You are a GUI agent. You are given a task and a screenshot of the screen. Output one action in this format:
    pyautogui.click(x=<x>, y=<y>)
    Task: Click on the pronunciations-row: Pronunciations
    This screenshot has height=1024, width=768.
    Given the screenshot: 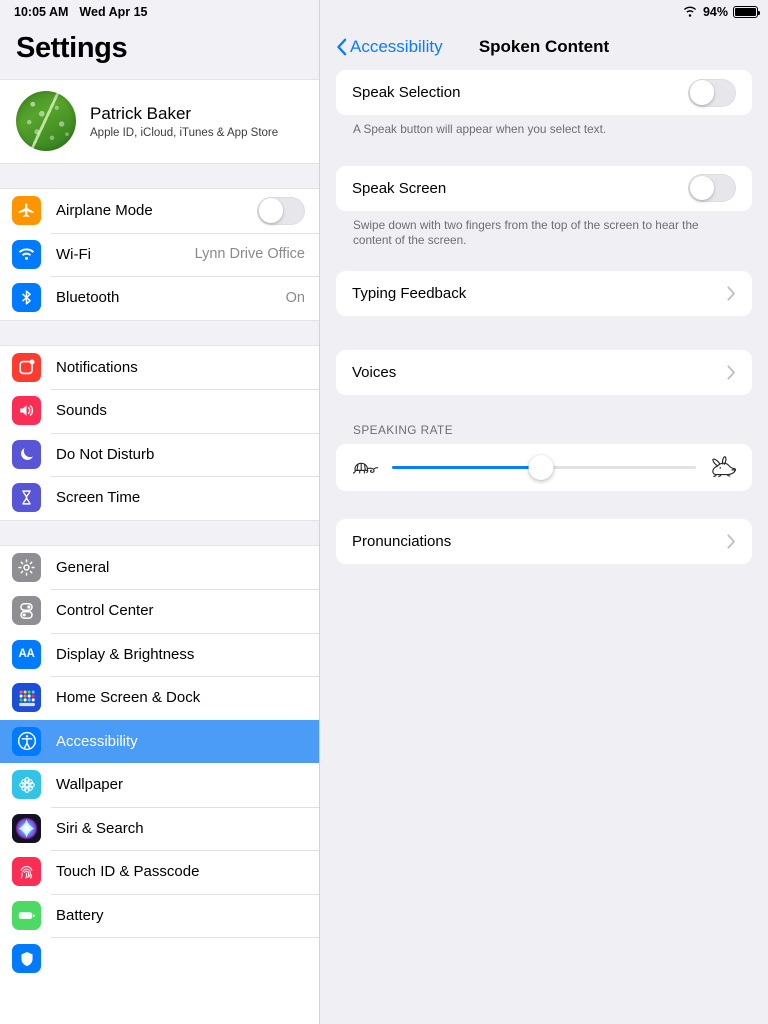 What is the action you would take?
    pyautogui.click(x=544, y=541)
    